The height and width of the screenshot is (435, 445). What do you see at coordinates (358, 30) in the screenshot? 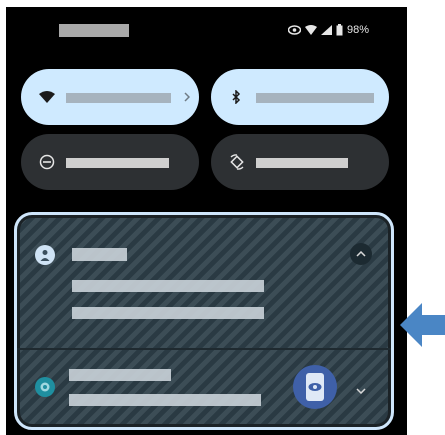
I see `battery-percent: 98%` at bounding box center [358, 30].